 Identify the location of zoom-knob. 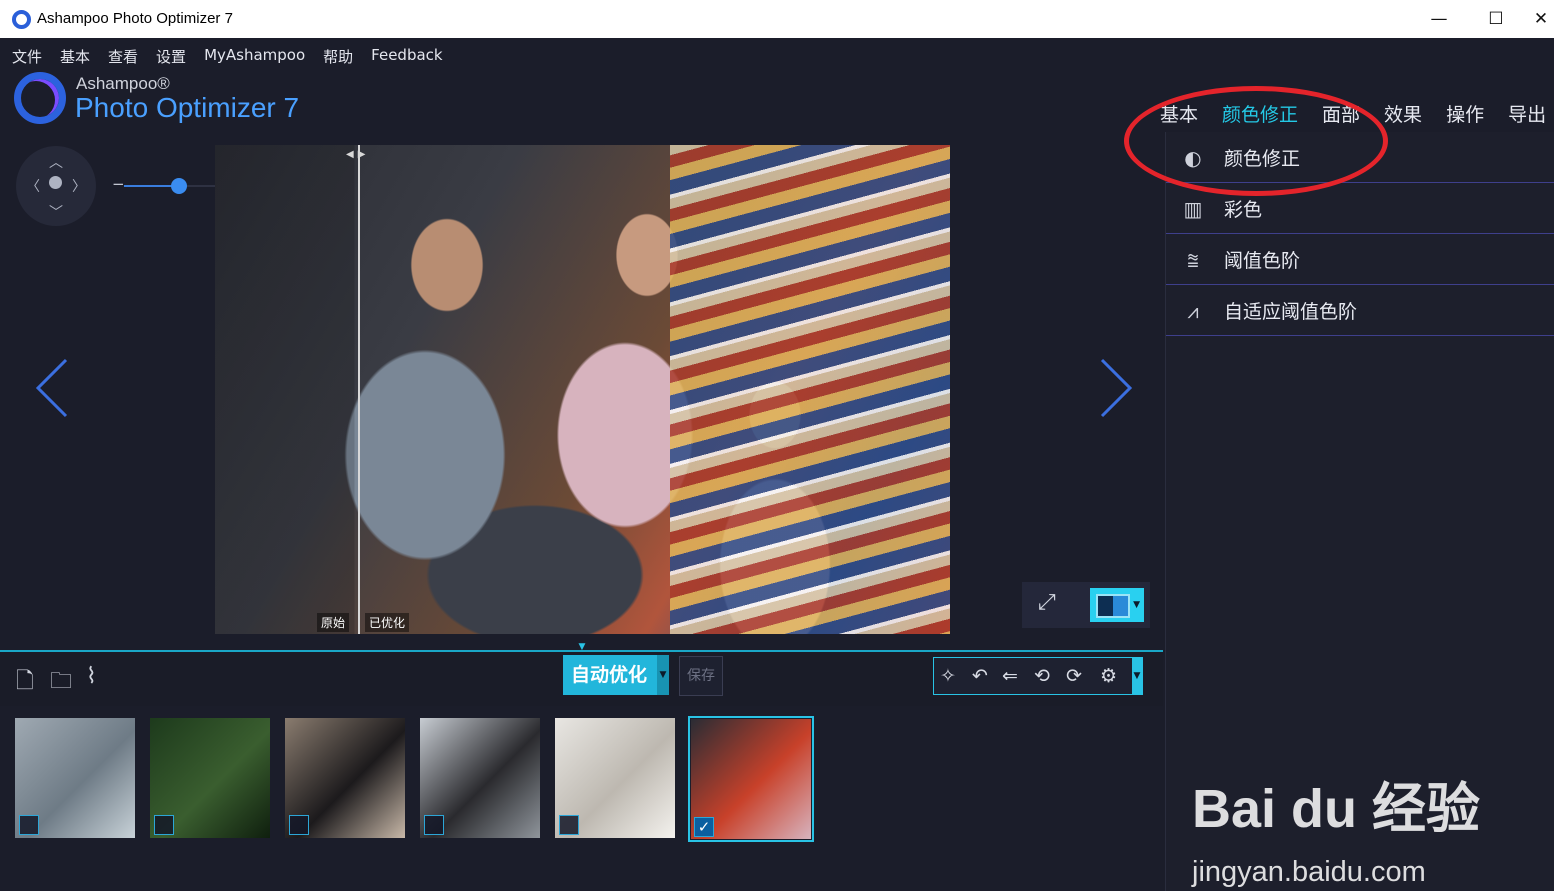
(179, 186).